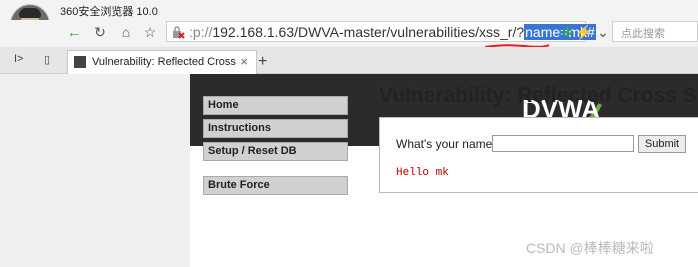  Describe the element at coordinates (47, 59) in the screenshot. I see `device-icon: ▯` at that location.